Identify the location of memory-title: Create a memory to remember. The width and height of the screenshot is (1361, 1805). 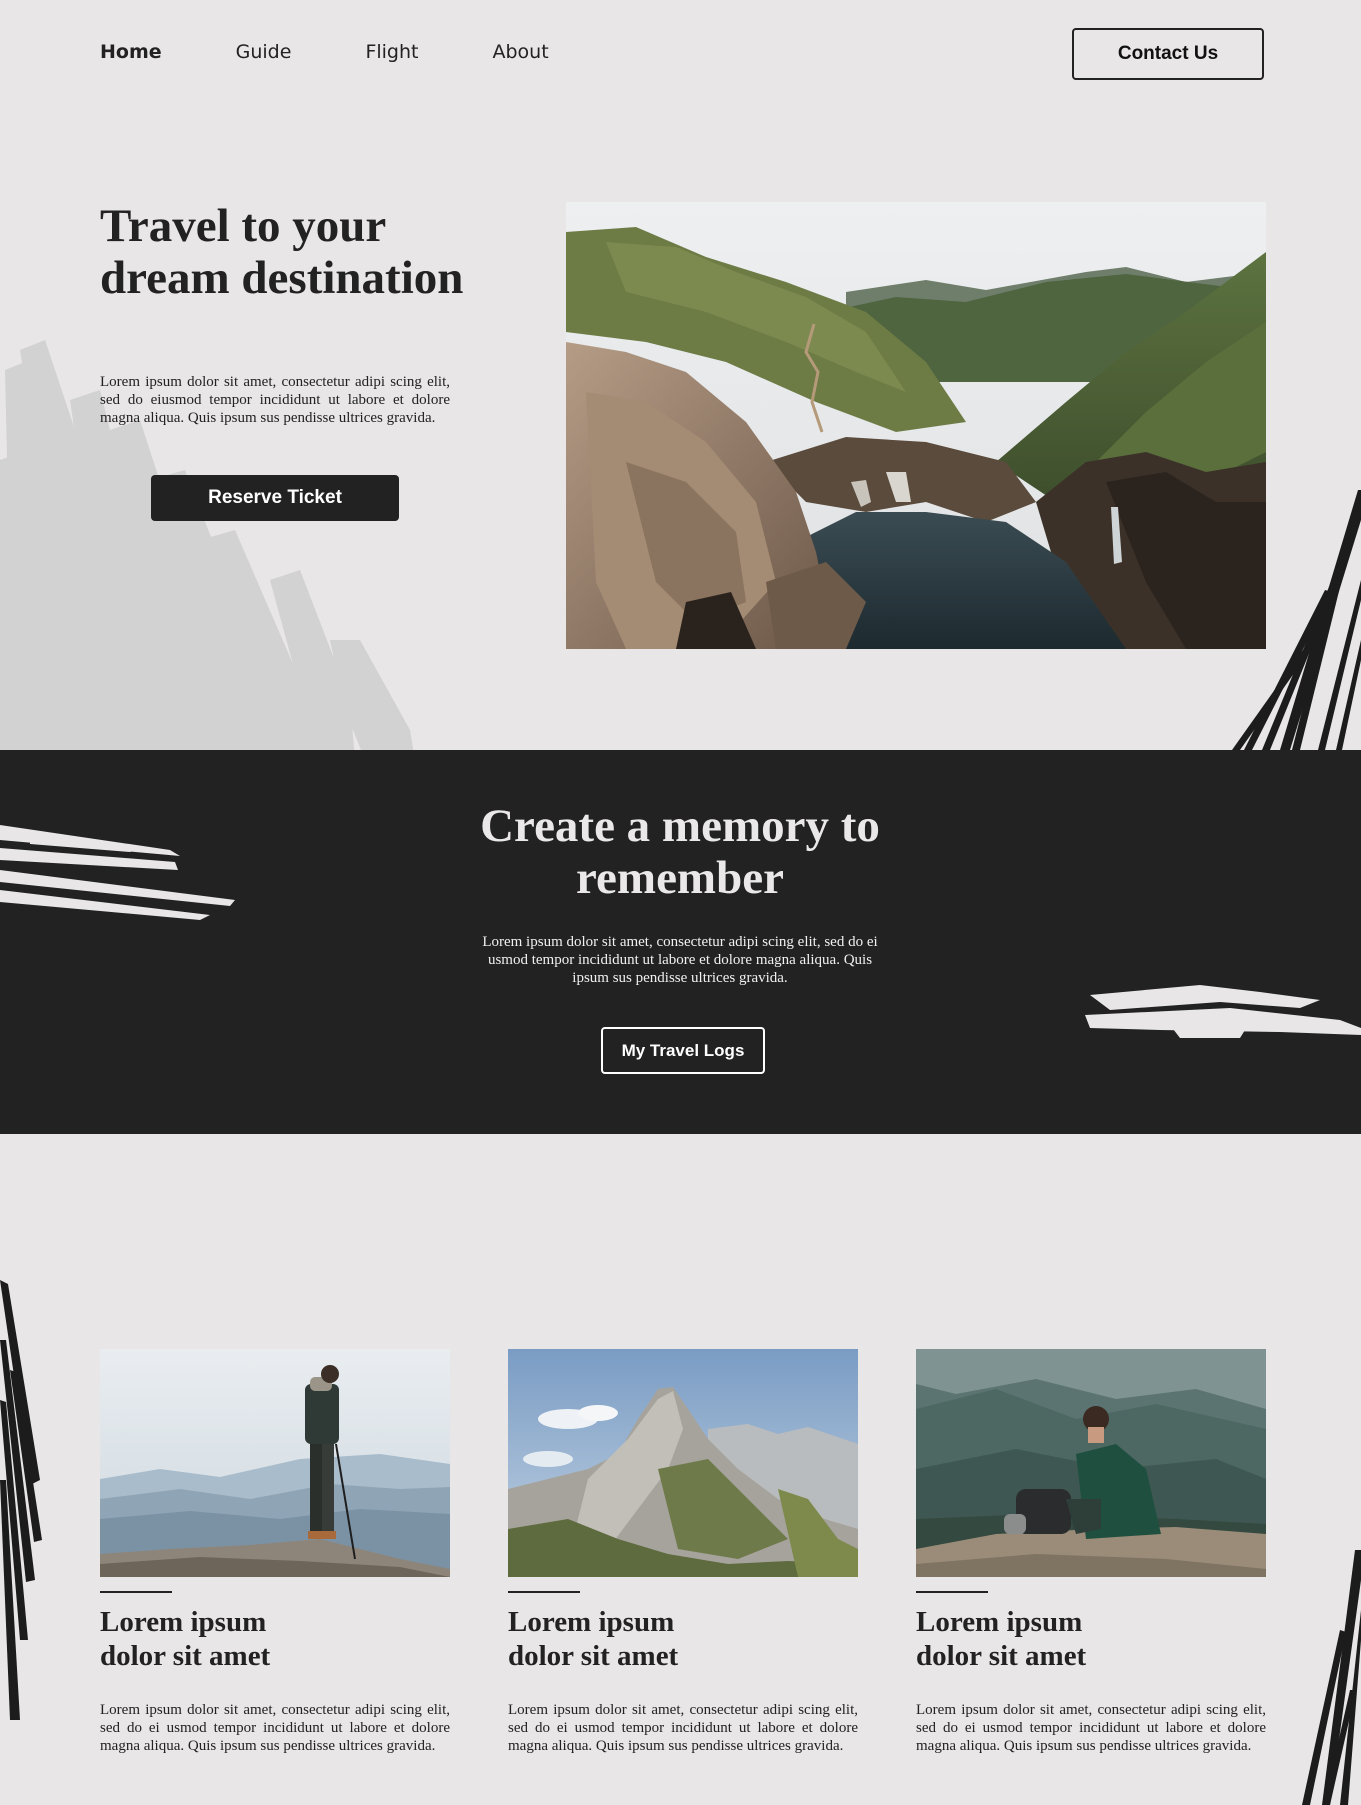
(680, 852).